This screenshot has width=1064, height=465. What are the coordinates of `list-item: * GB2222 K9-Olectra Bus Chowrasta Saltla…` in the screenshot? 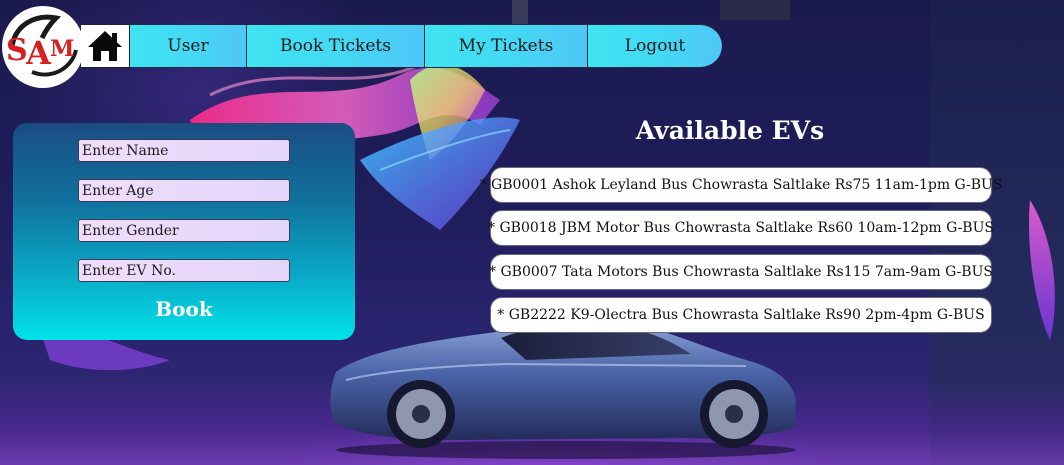 It's located at (741, 314).